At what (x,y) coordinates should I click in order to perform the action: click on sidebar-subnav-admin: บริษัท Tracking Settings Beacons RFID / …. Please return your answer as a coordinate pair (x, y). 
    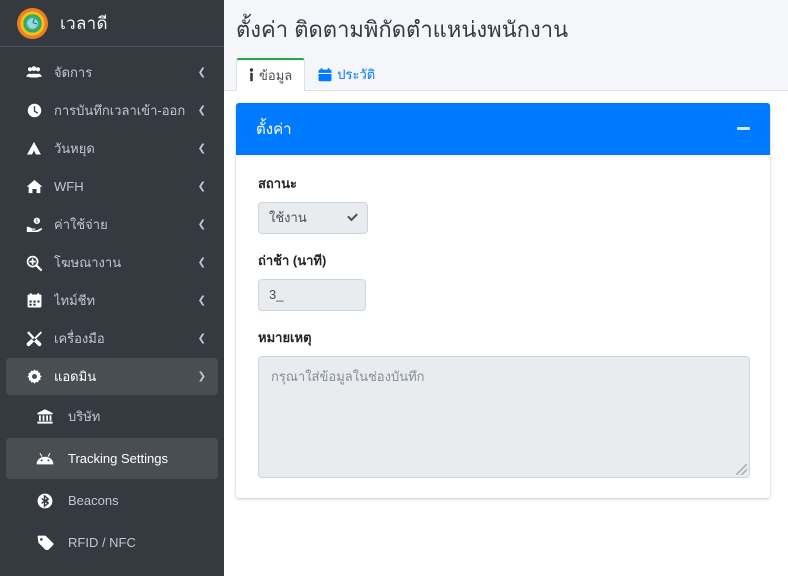
    Looking at the image, I should click on (112, 486).